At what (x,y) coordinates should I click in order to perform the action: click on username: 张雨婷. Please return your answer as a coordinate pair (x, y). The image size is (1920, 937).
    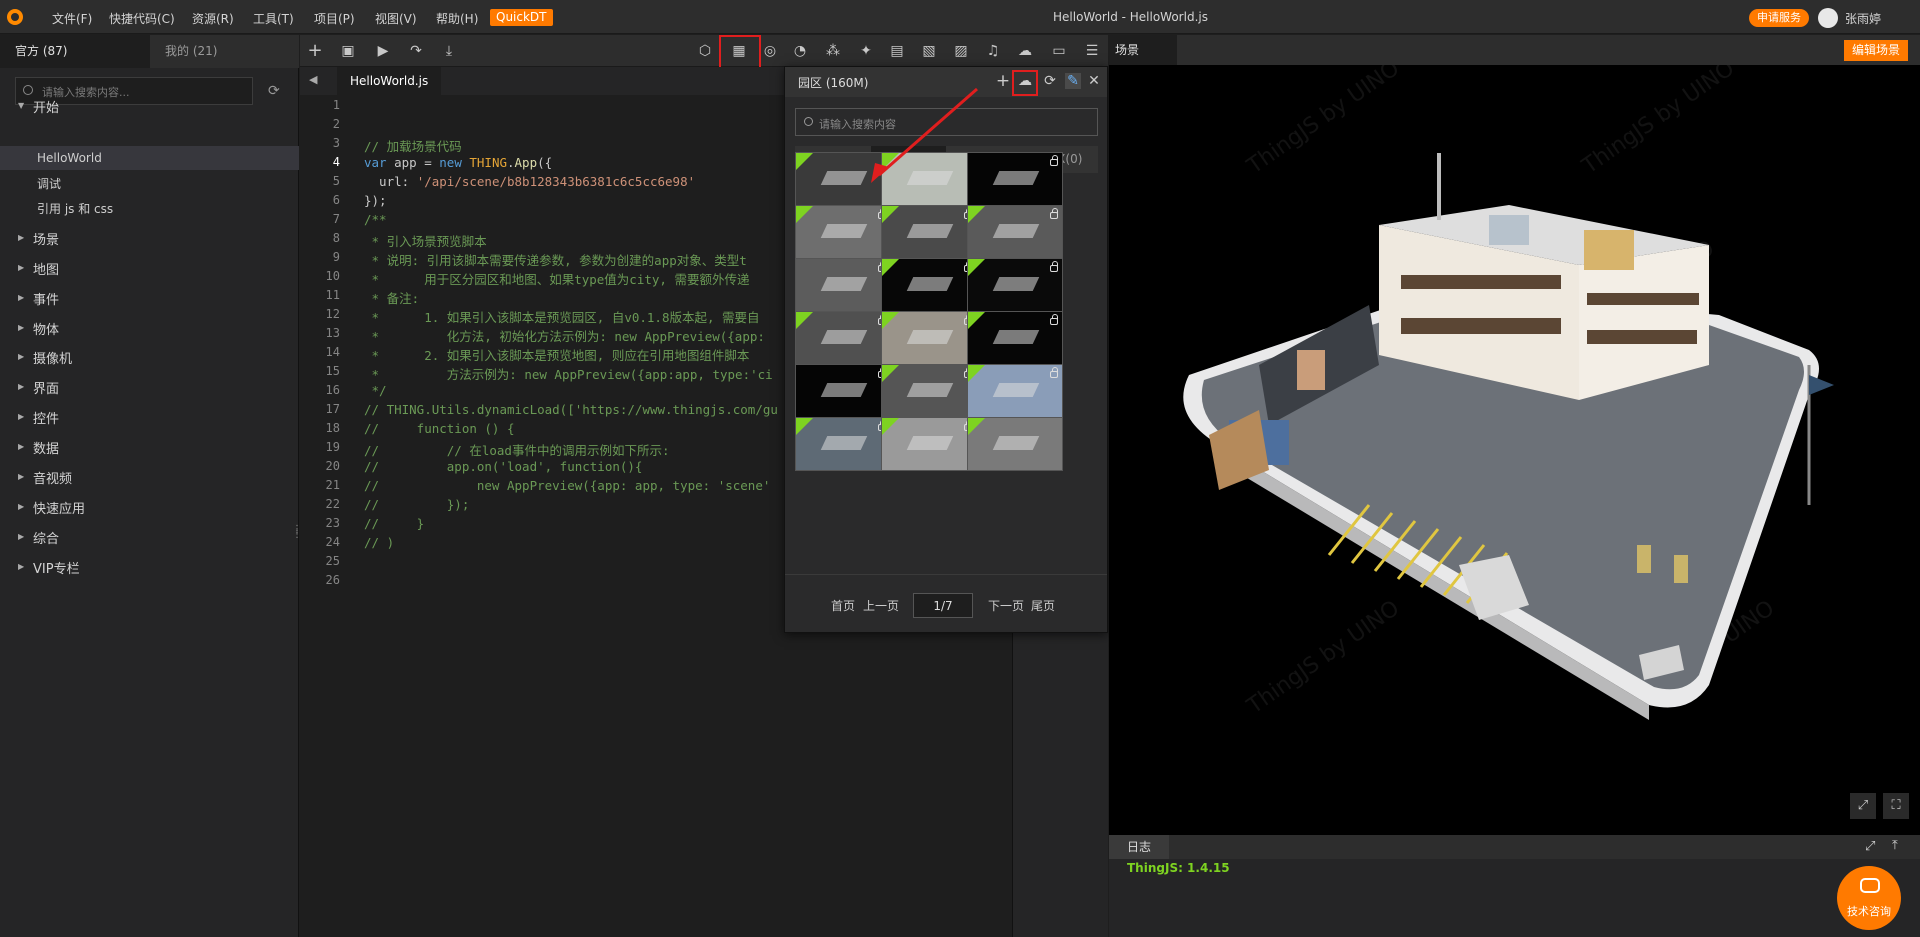
    Looking at the image, I should click on (1863, 18).